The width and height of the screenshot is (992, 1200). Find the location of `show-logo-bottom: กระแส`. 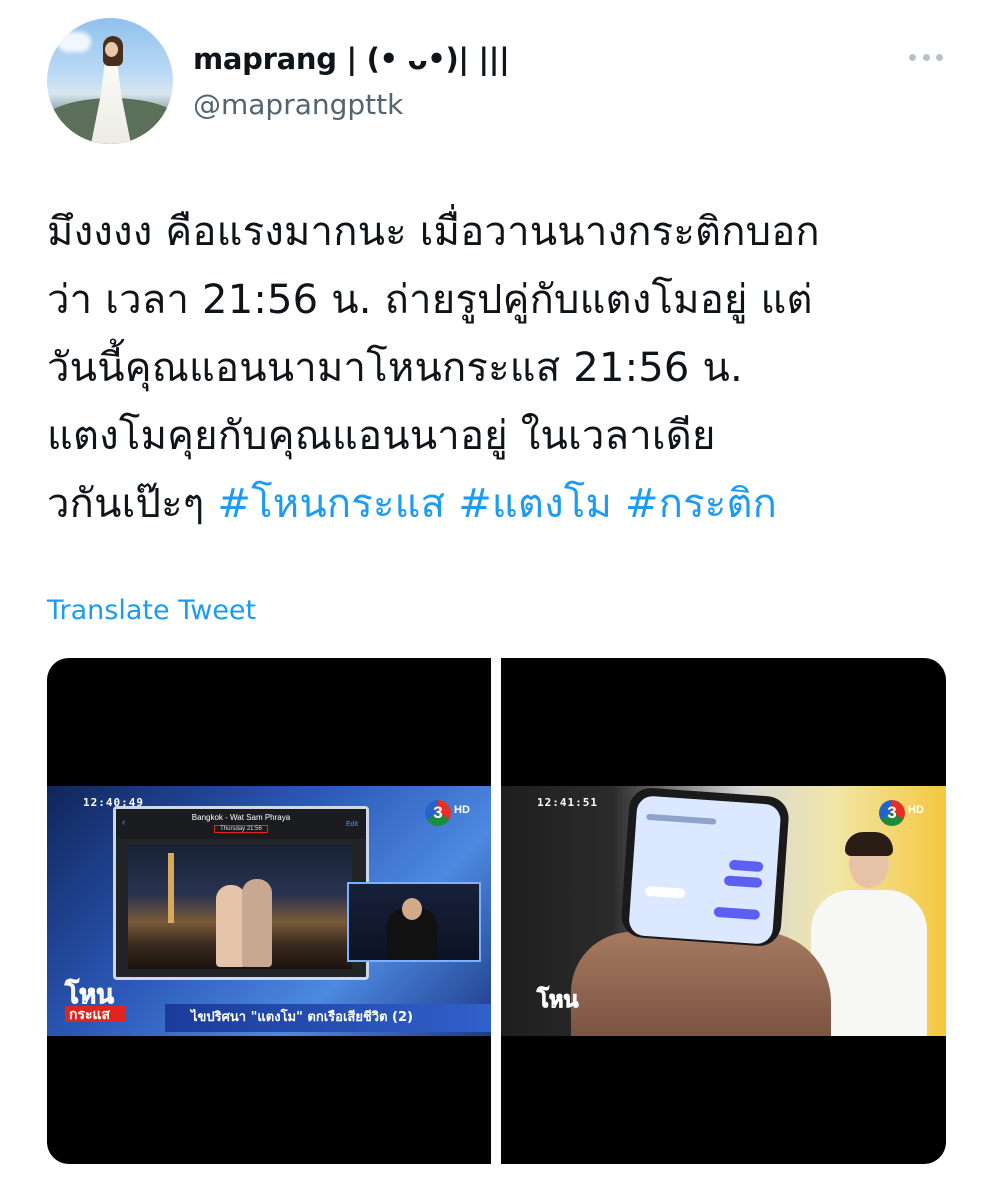

show-logo-bottom: กระแส is located at coordinates (95, 1014).